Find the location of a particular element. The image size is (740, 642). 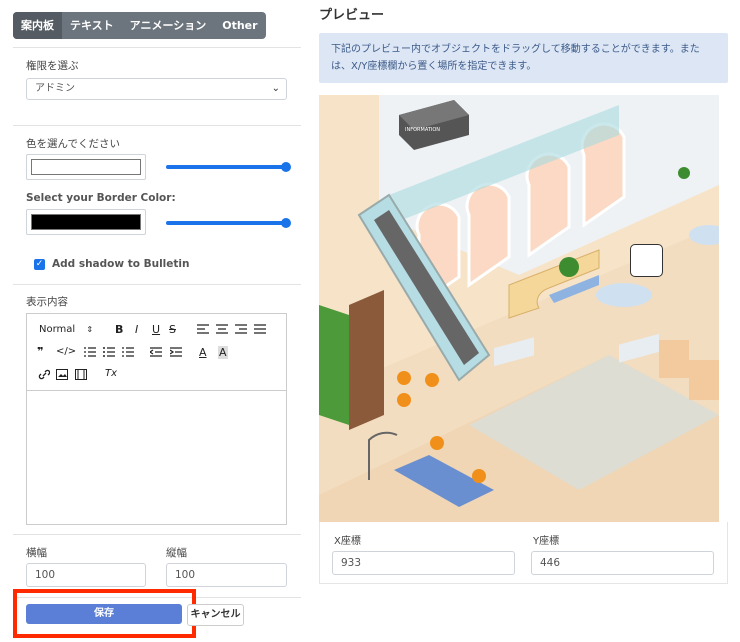

header-select-value: Normal is located at coordinates (57, 329).